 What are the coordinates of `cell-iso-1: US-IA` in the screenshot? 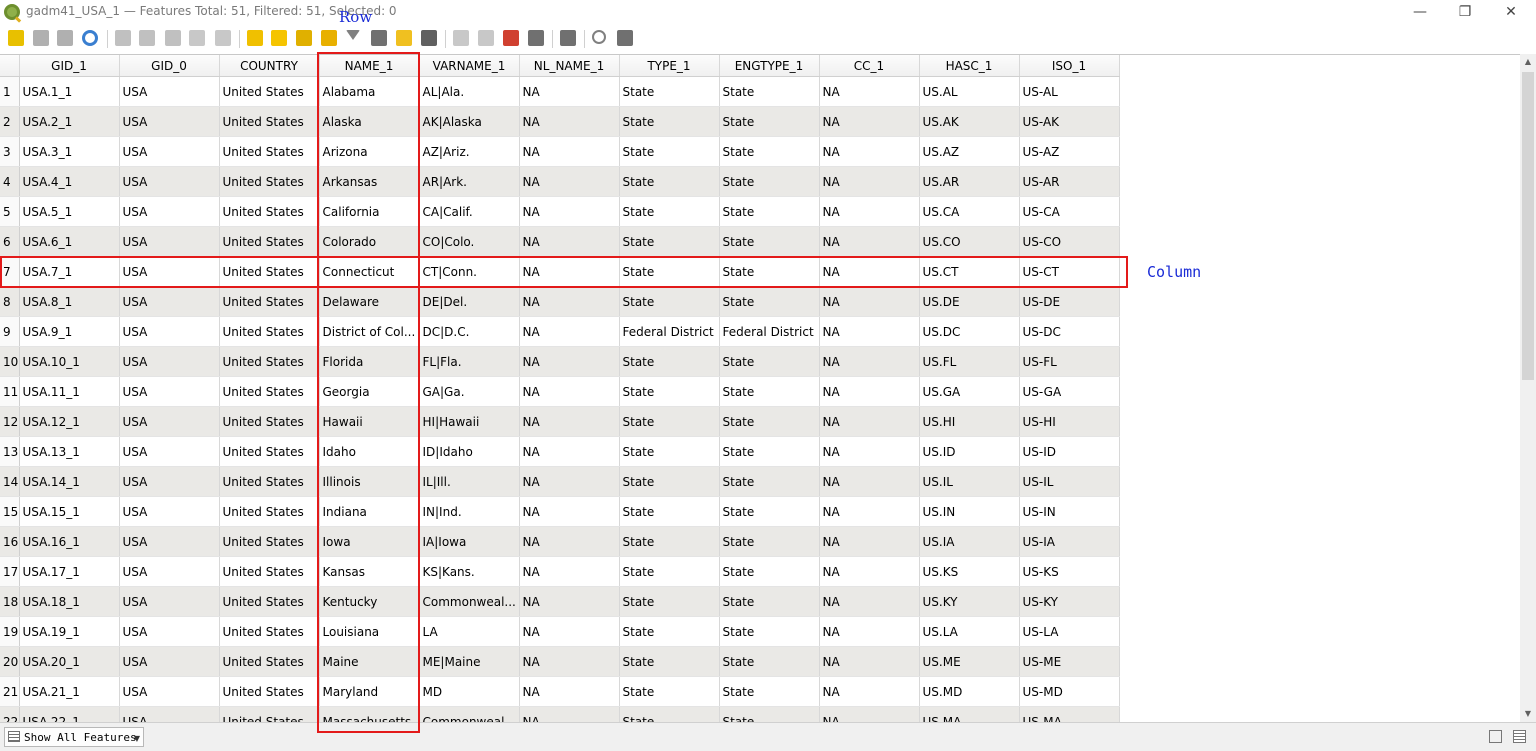 It's located at (1069, 541).